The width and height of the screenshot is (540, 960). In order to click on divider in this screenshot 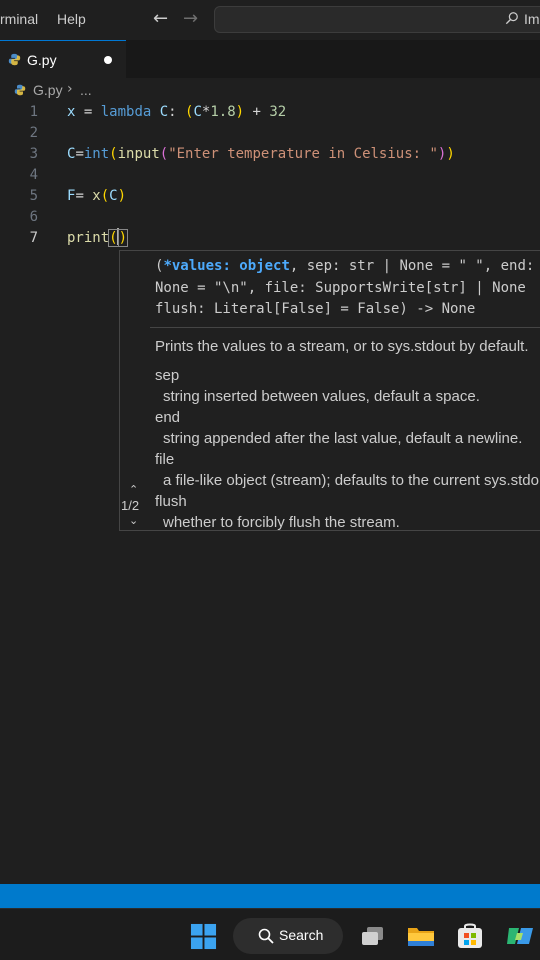, I will do `click(345, 327)`.